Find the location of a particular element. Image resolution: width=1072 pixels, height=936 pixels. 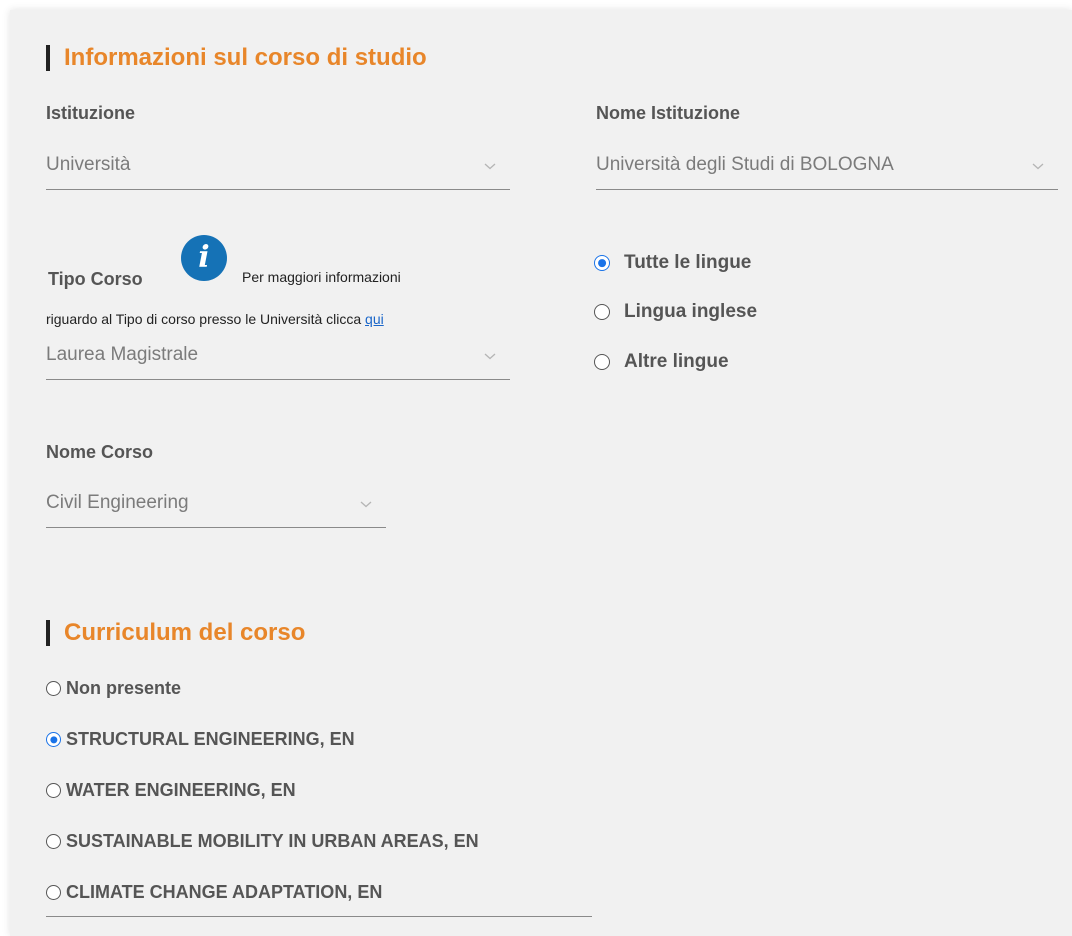

institution-select: Università is located at coordinates (278, 168).